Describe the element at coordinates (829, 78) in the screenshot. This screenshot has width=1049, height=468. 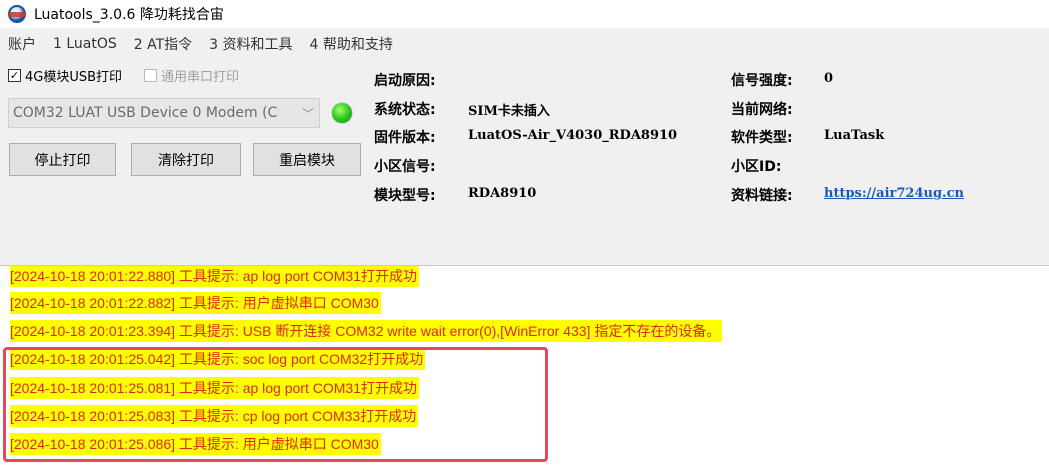
I see `signal-strength-value: 0` at that location.